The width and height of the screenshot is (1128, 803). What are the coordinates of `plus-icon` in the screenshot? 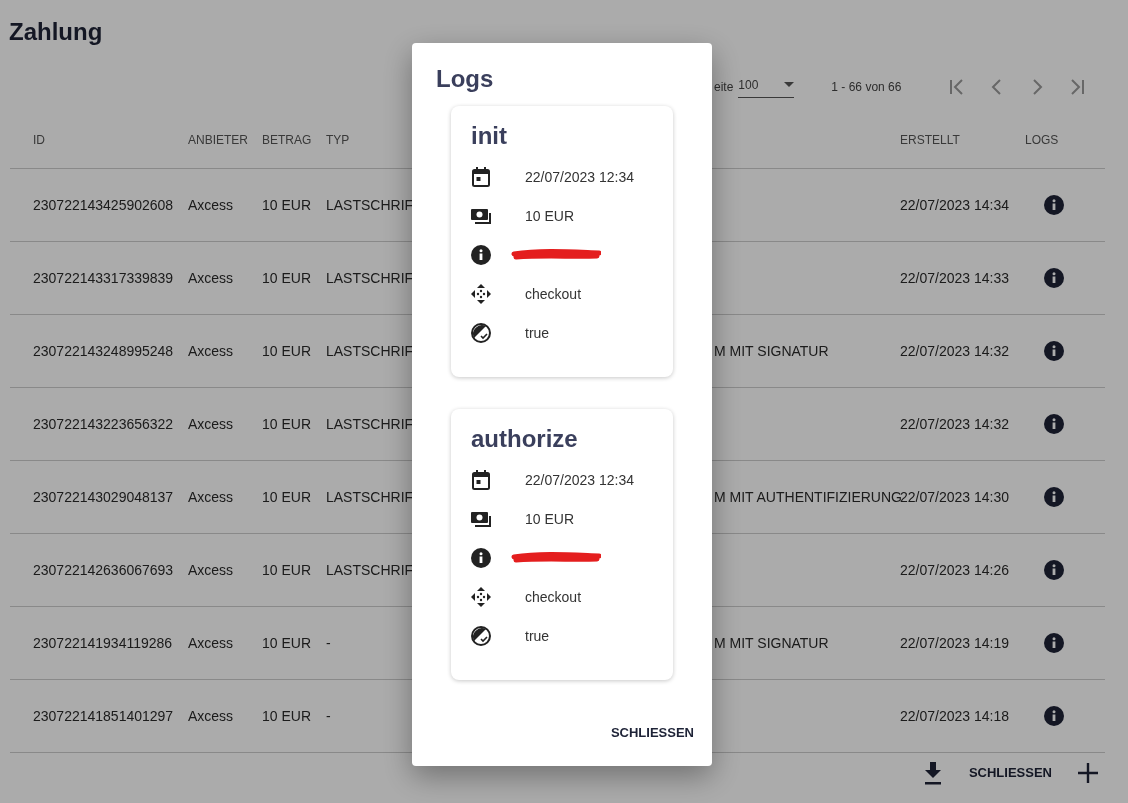 It's located at (1088, 773).